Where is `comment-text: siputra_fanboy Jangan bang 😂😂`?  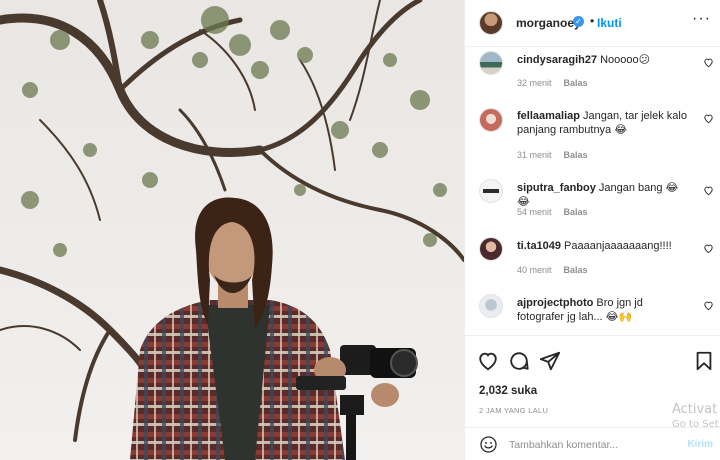 comment-text: siputra_fanboy Jangan bang 😂😂 is located at coordinates (604, 195).